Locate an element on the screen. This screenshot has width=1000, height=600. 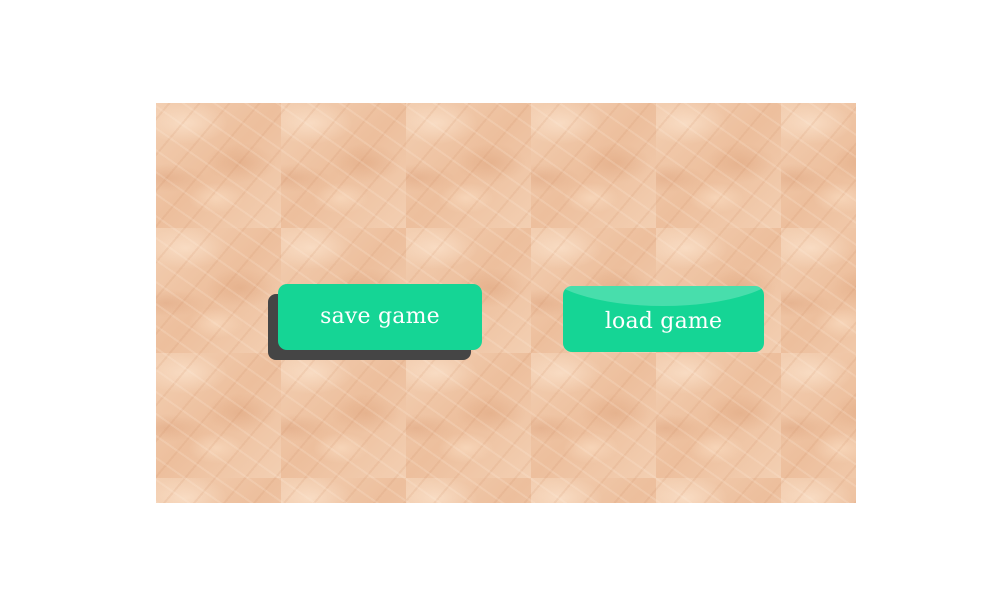
load-game-button: load game is located at coordinates (663, 319).